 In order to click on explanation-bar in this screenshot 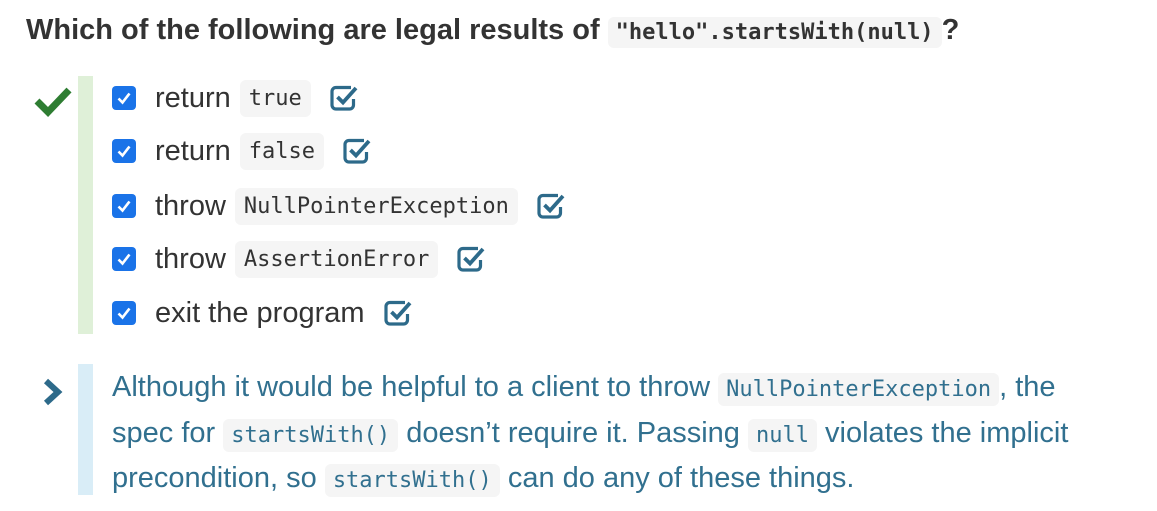, I will do `click(85, 429)`.